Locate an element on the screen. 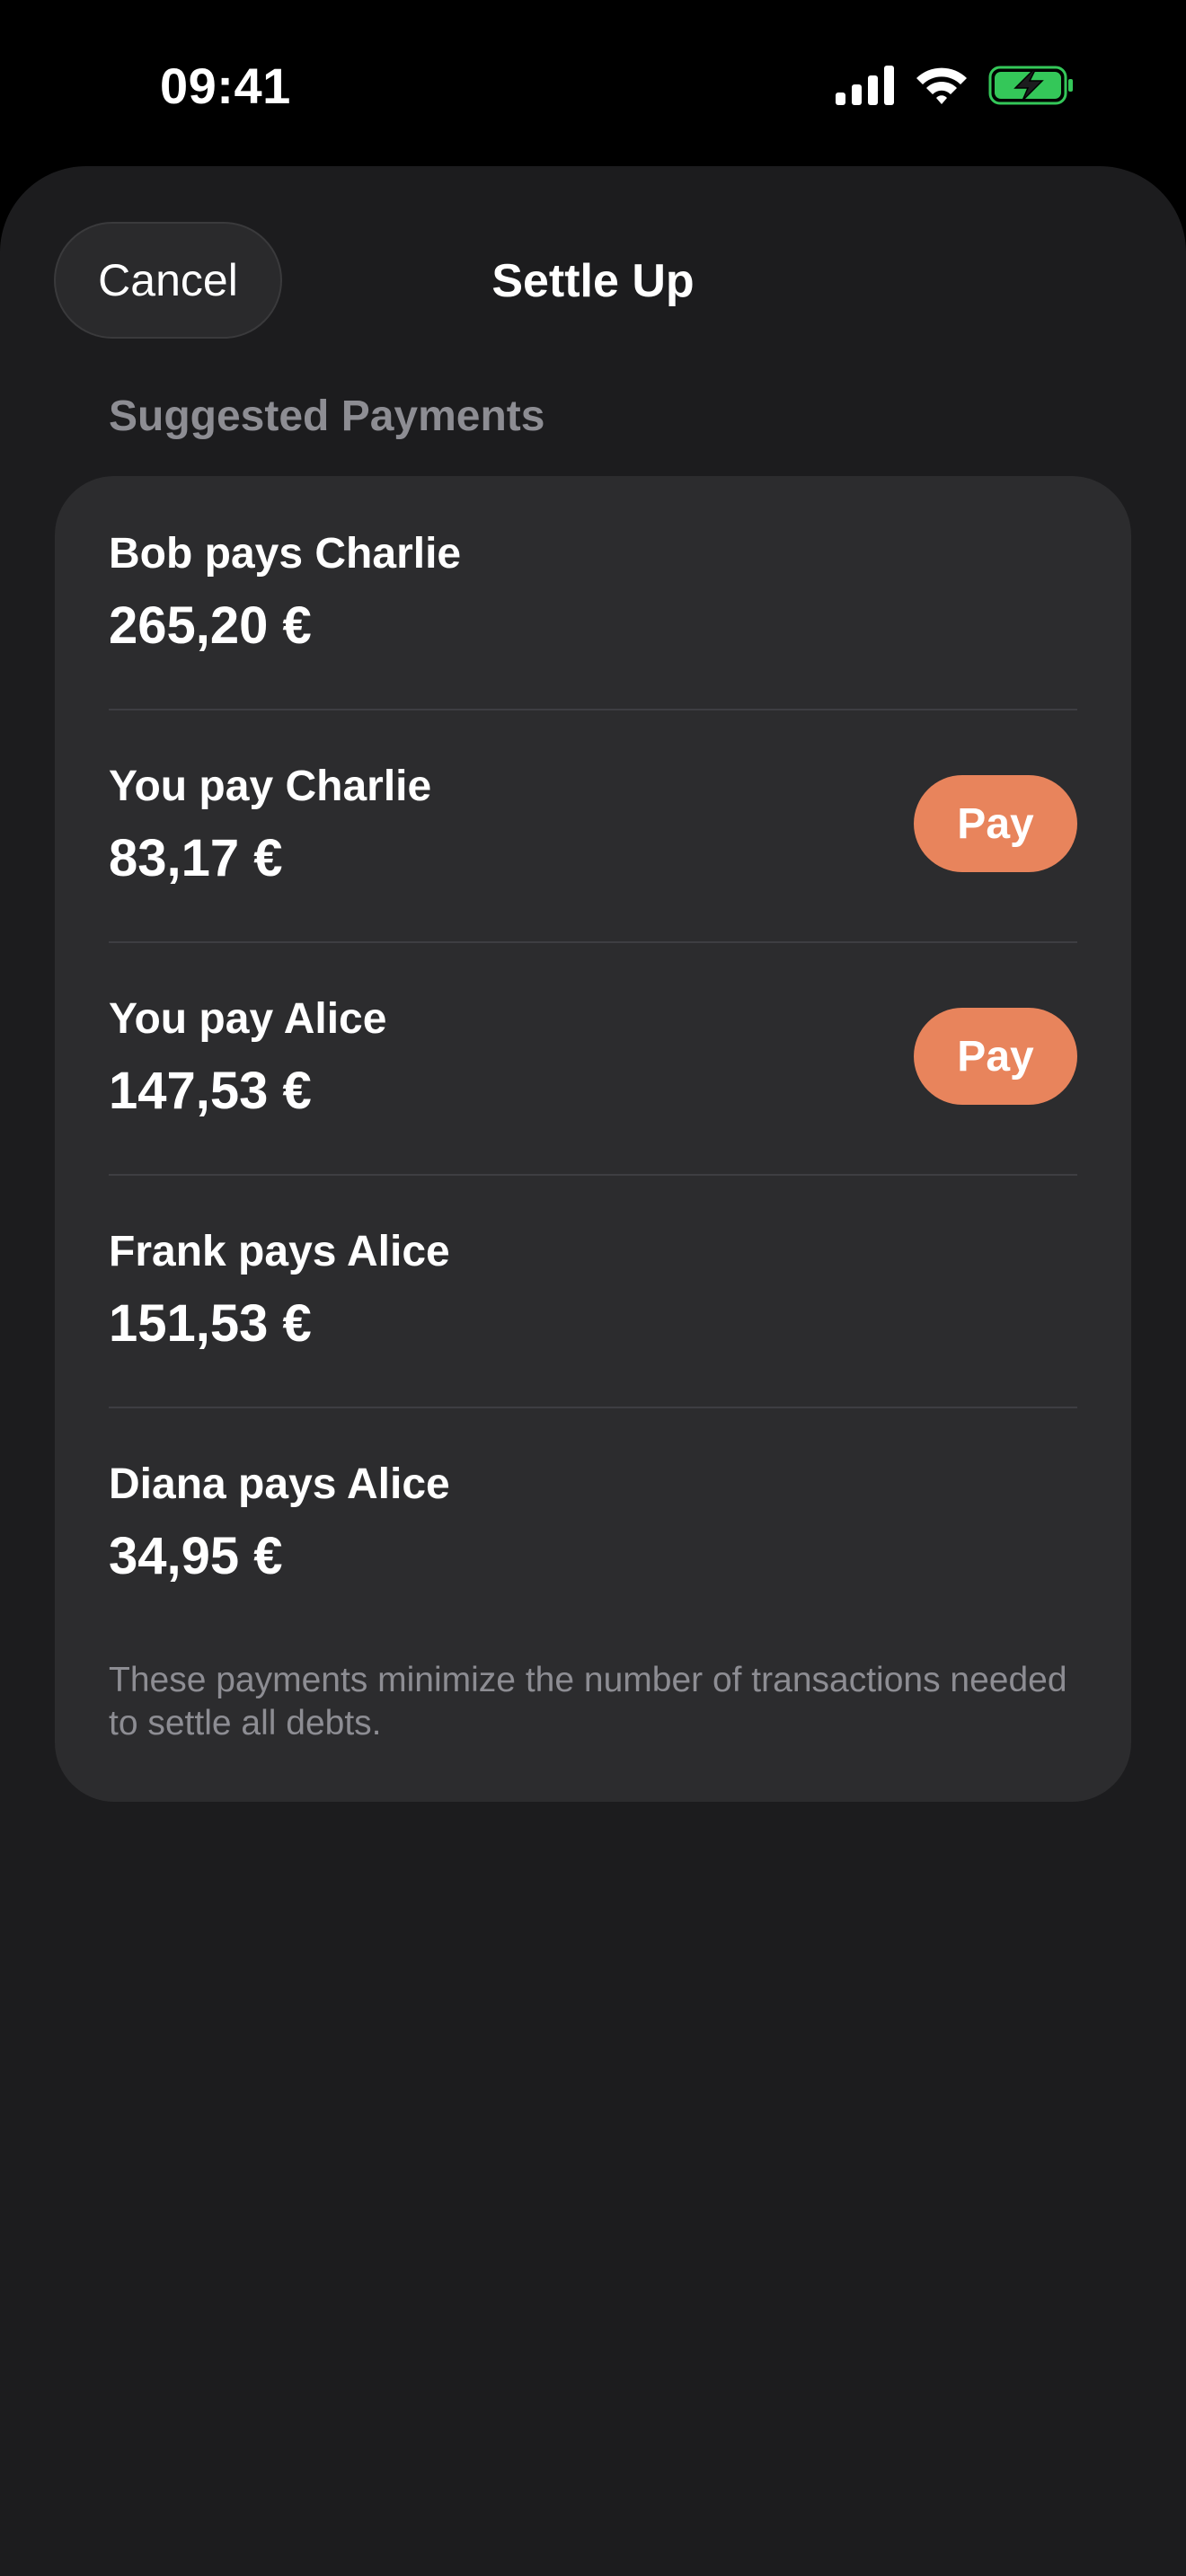  payment-amount: 151,53 € is located at coordinates (210, 1323).